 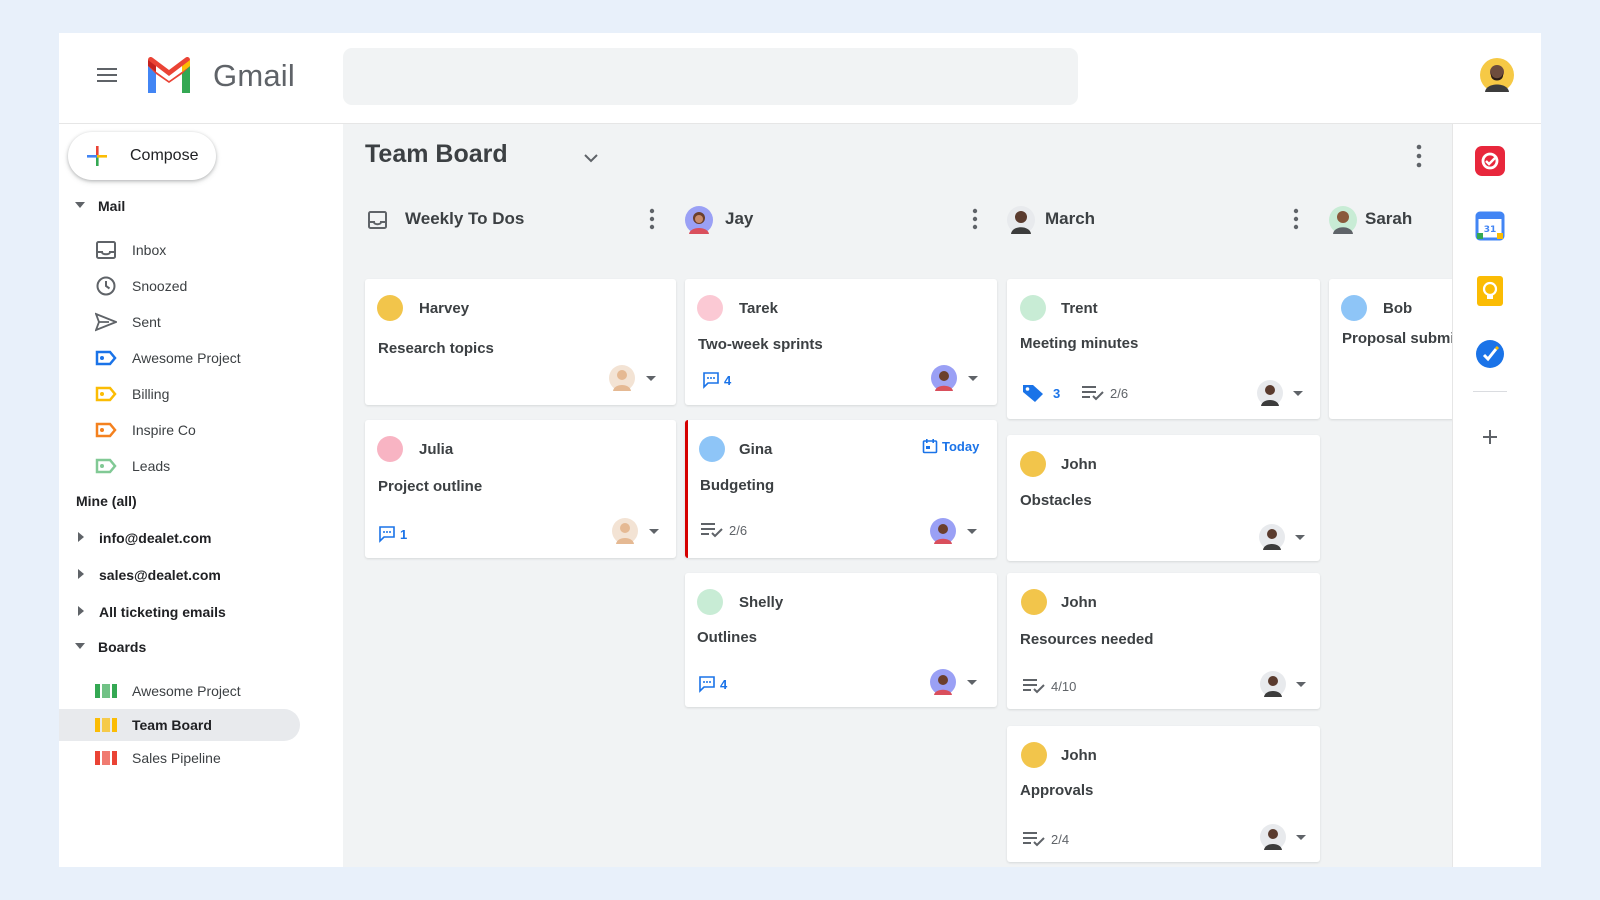 What do you see at coordinates (465, 218) in the screenshot?
I see `column-title: Weekly To Dos` at bounding box center [465, 218].